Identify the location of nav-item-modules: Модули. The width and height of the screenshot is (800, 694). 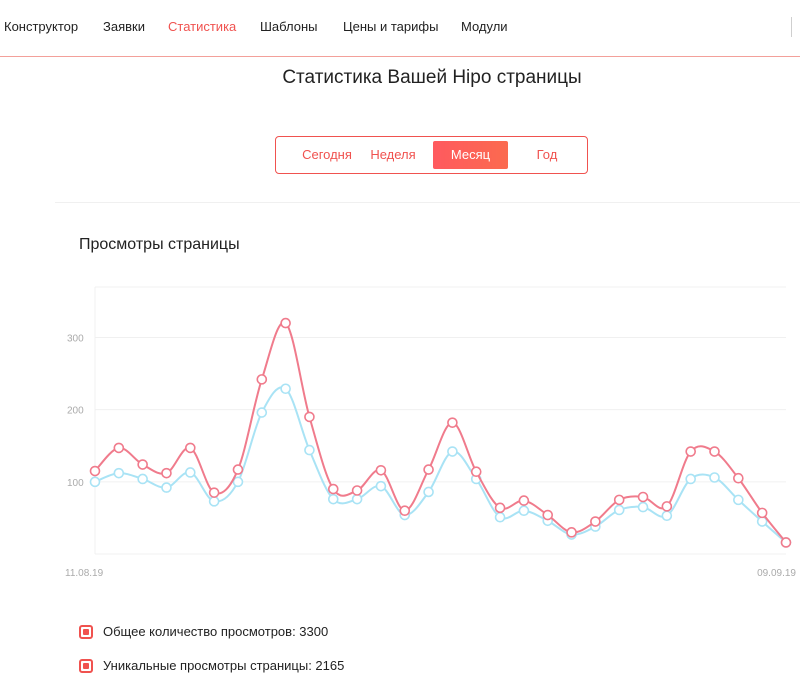
(484, 26).